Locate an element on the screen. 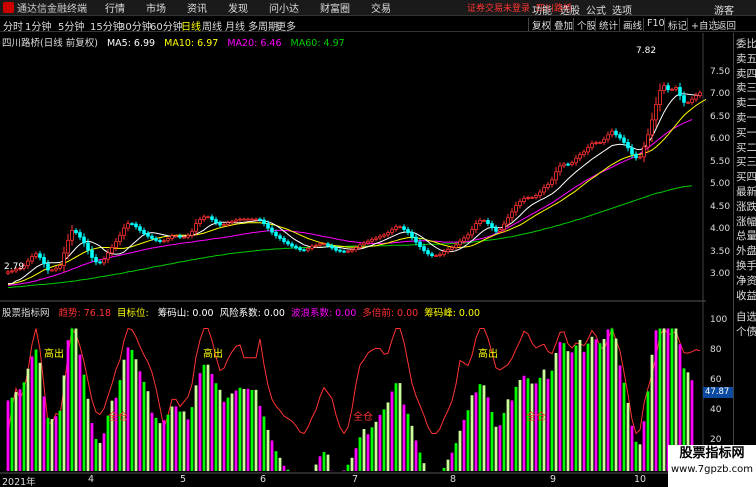  menu-trade: 交易 is located at coordinates (381, 7).